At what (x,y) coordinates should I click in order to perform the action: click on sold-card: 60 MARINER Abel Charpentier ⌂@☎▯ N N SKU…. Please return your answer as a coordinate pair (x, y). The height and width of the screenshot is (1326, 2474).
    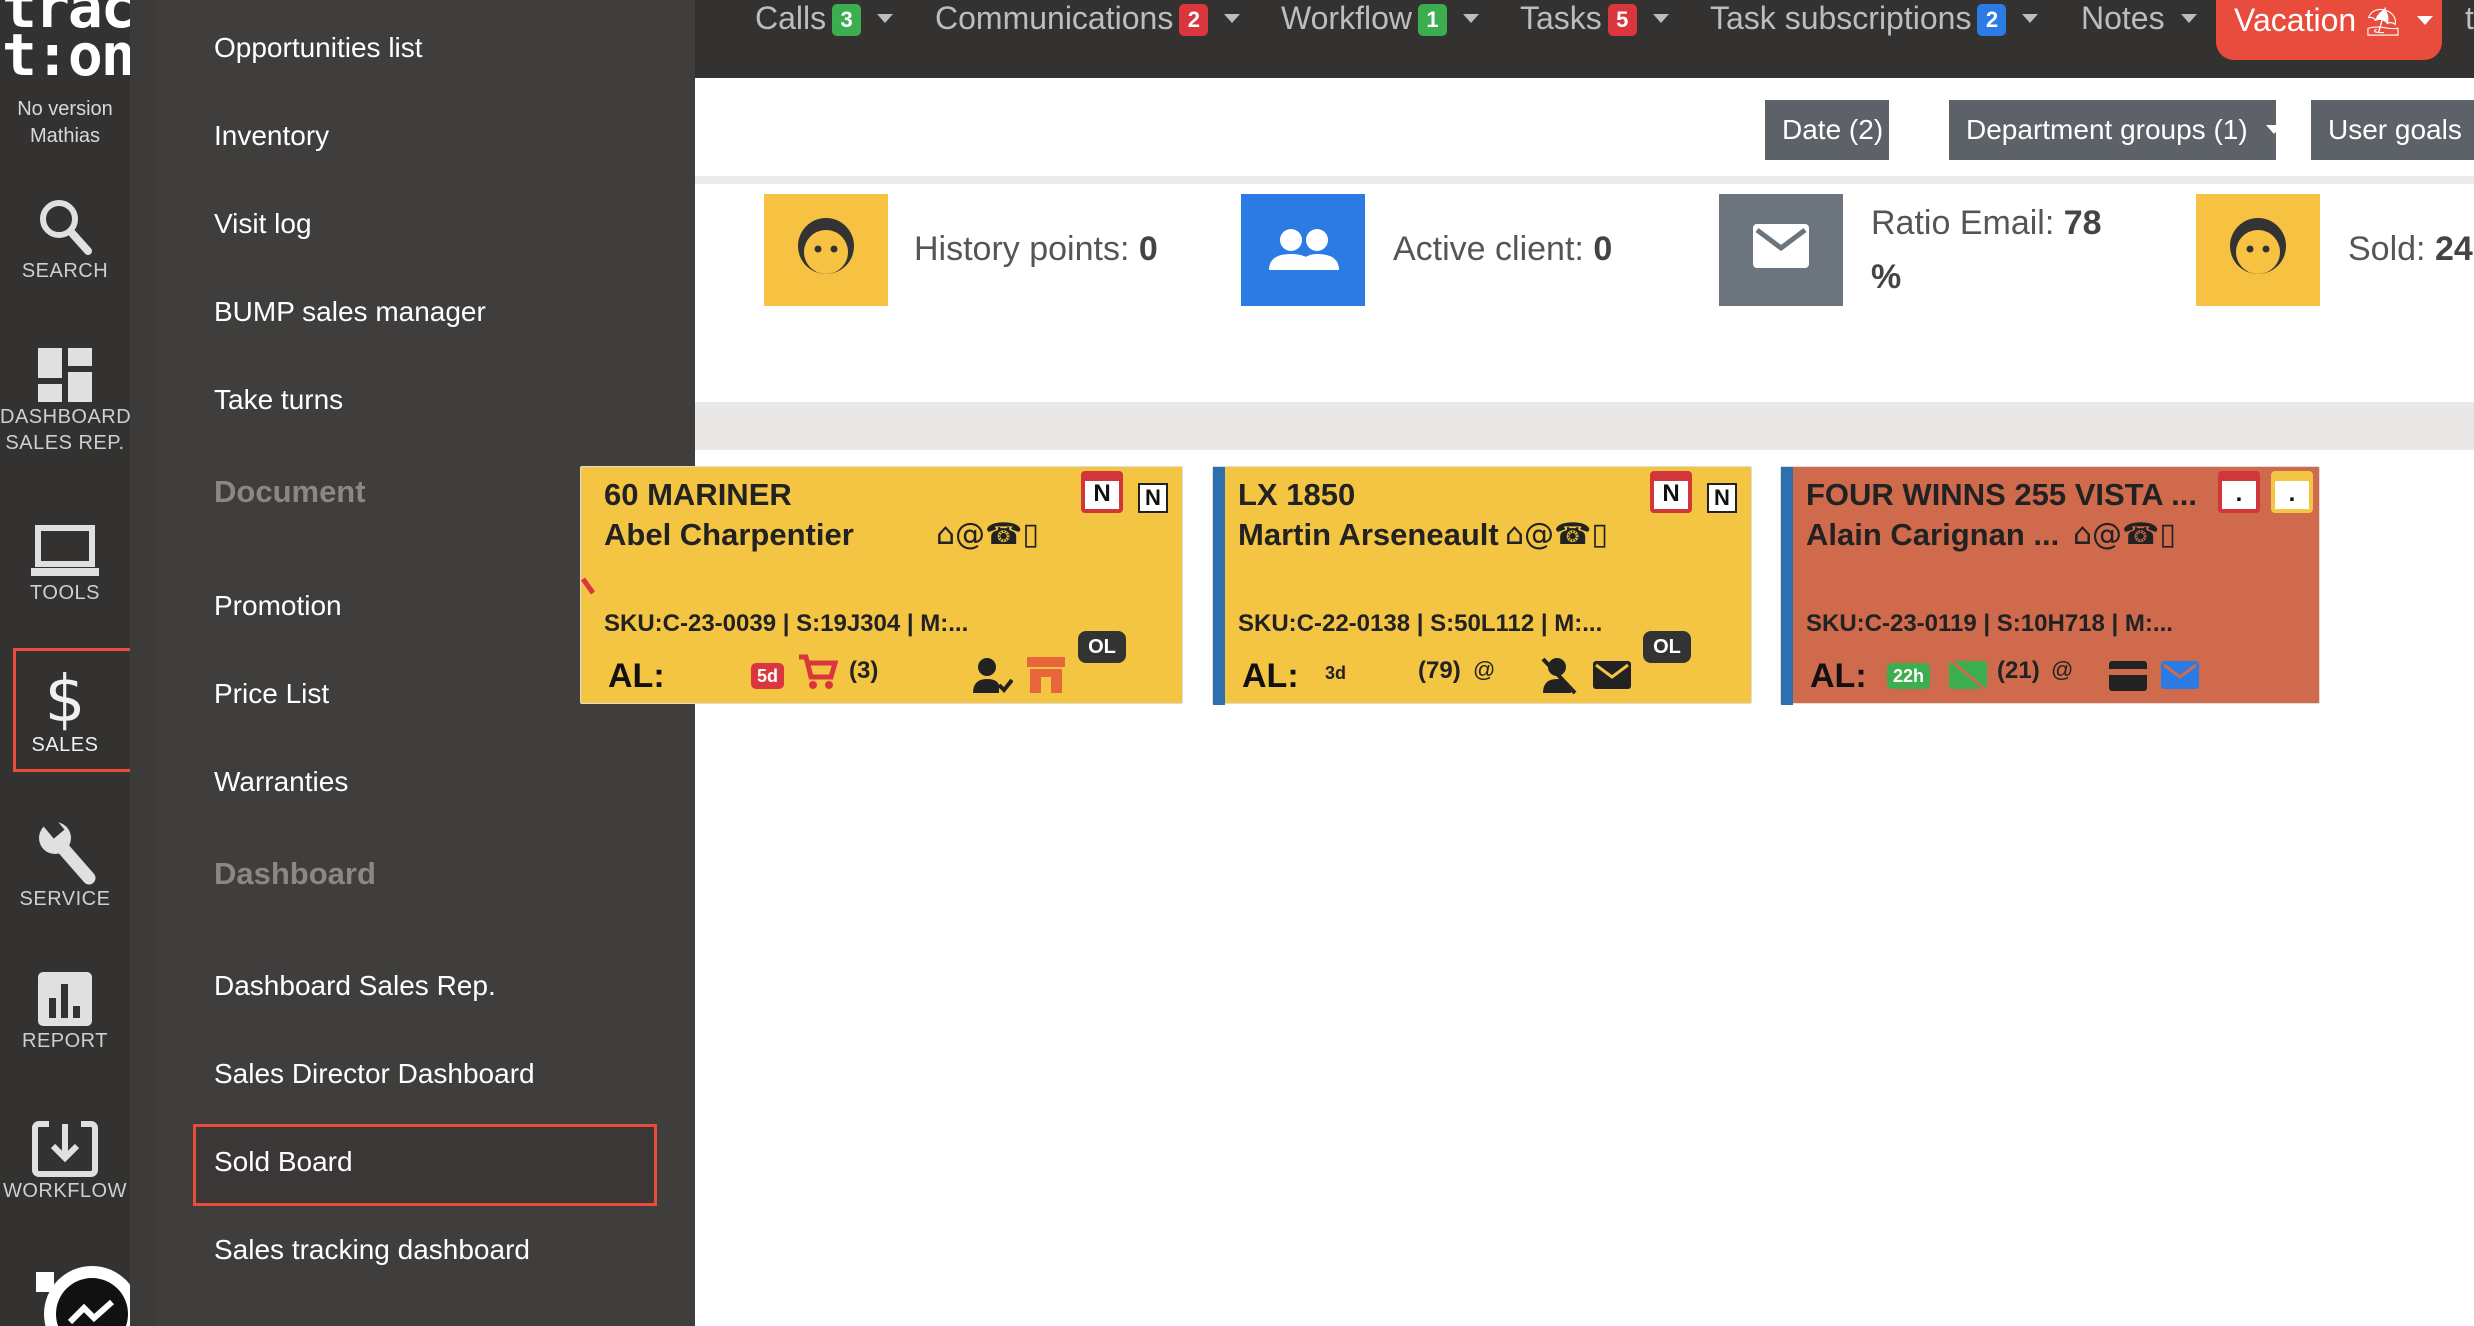
    Looking at the image, I should click on (881, 585).